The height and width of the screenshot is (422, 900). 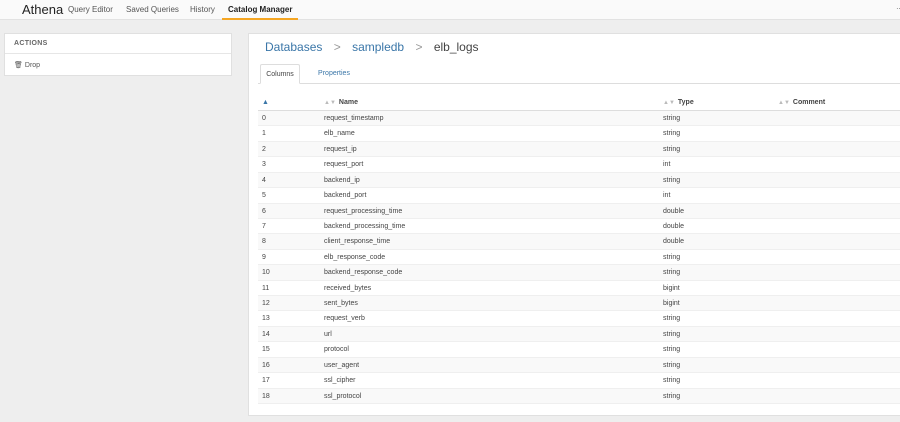 What do you see at coordinates (579, 196) in the screenshot?
I see `table-row: 5 backend_port int` at bounding box center [579, 196].